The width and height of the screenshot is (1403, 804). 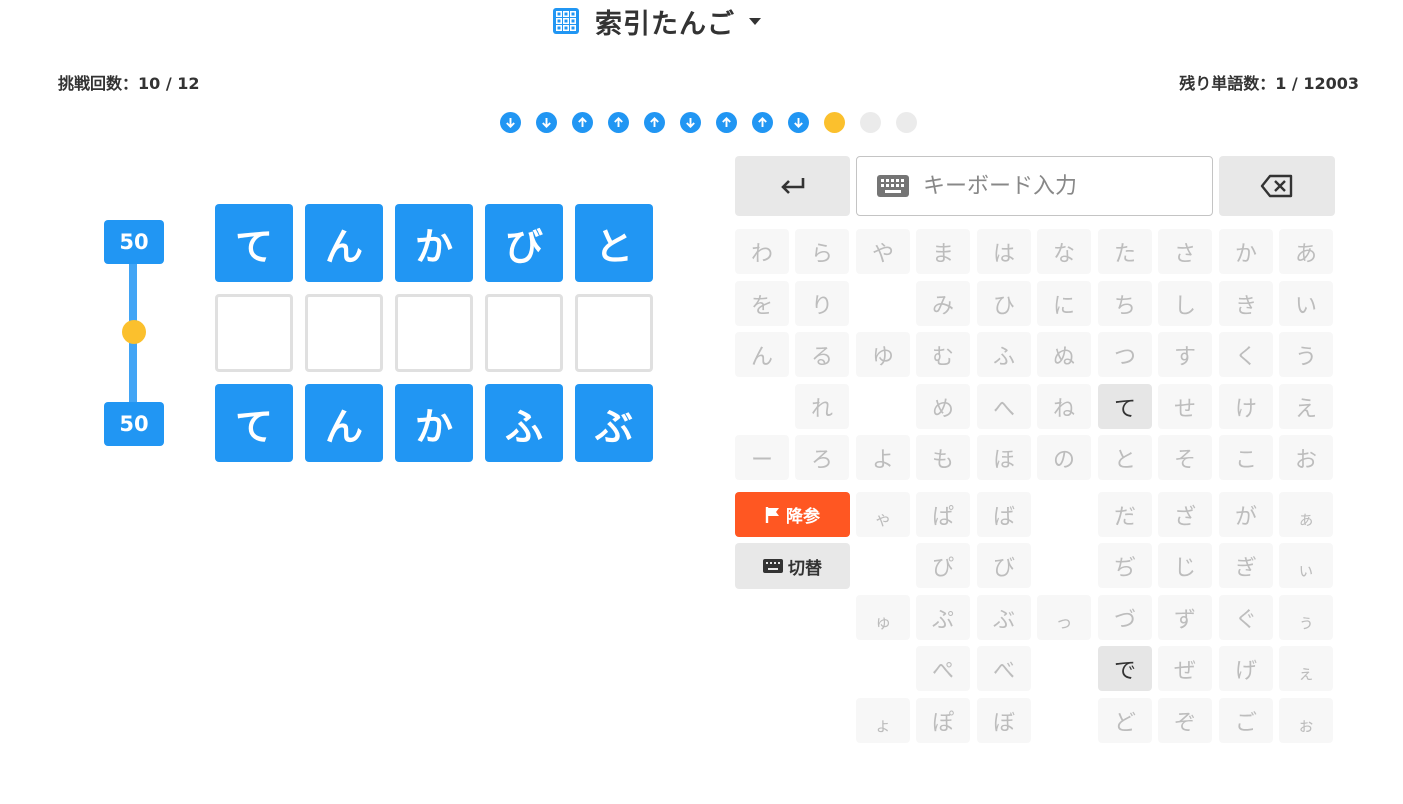 I want to click on kana-key: み, so click(x=943, y=303).